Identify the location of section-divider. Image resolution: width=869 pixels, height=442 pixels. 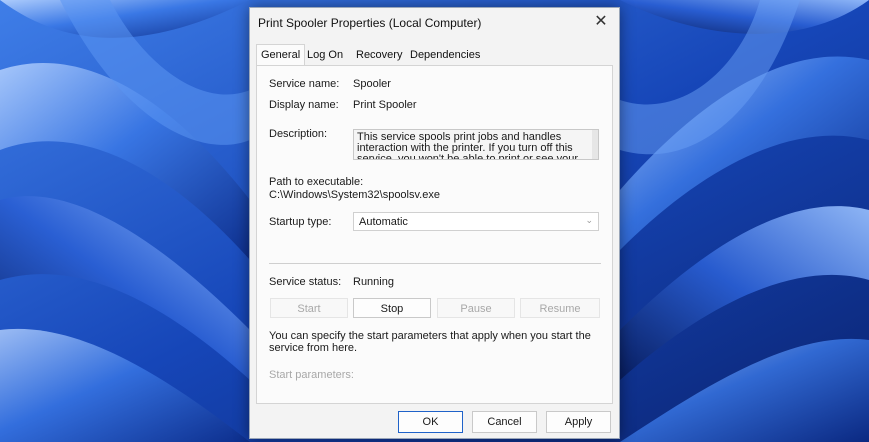
(435, 263).